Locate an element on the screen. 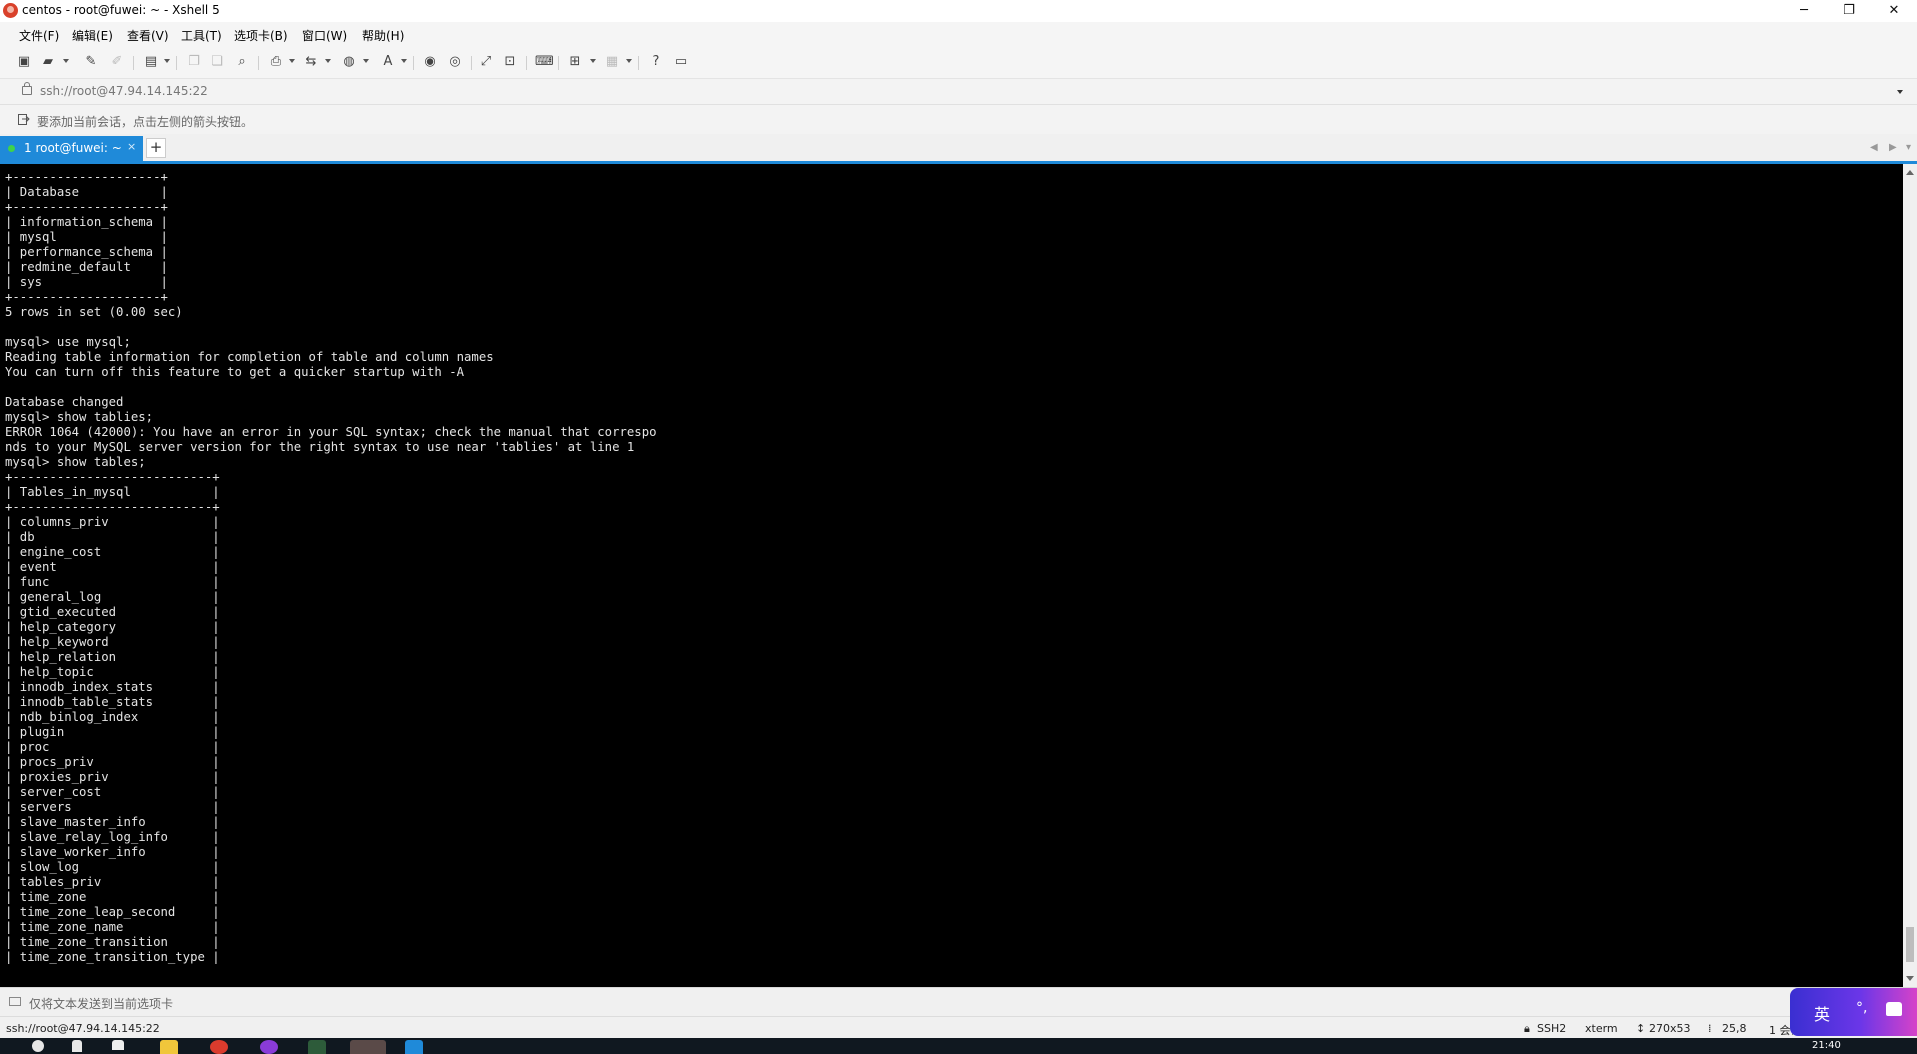 The image size is (1917, 1054). terminal-scrollbar is located at coordinates (1910, 575).